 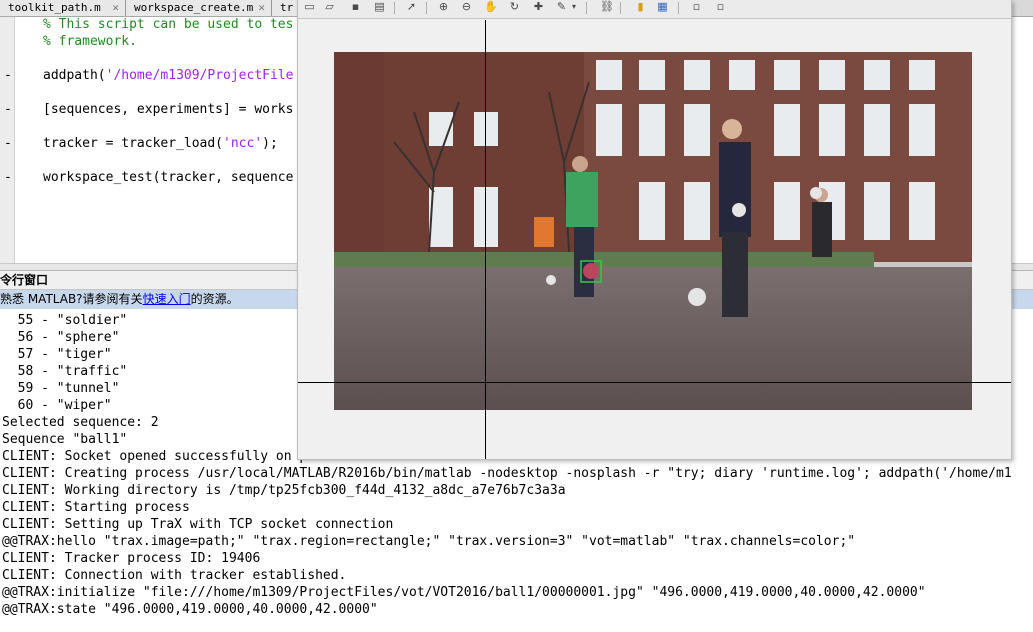 I want to click on console-line: CLIENT: Tracker process ID: 19406, so click(x=131, y=558).